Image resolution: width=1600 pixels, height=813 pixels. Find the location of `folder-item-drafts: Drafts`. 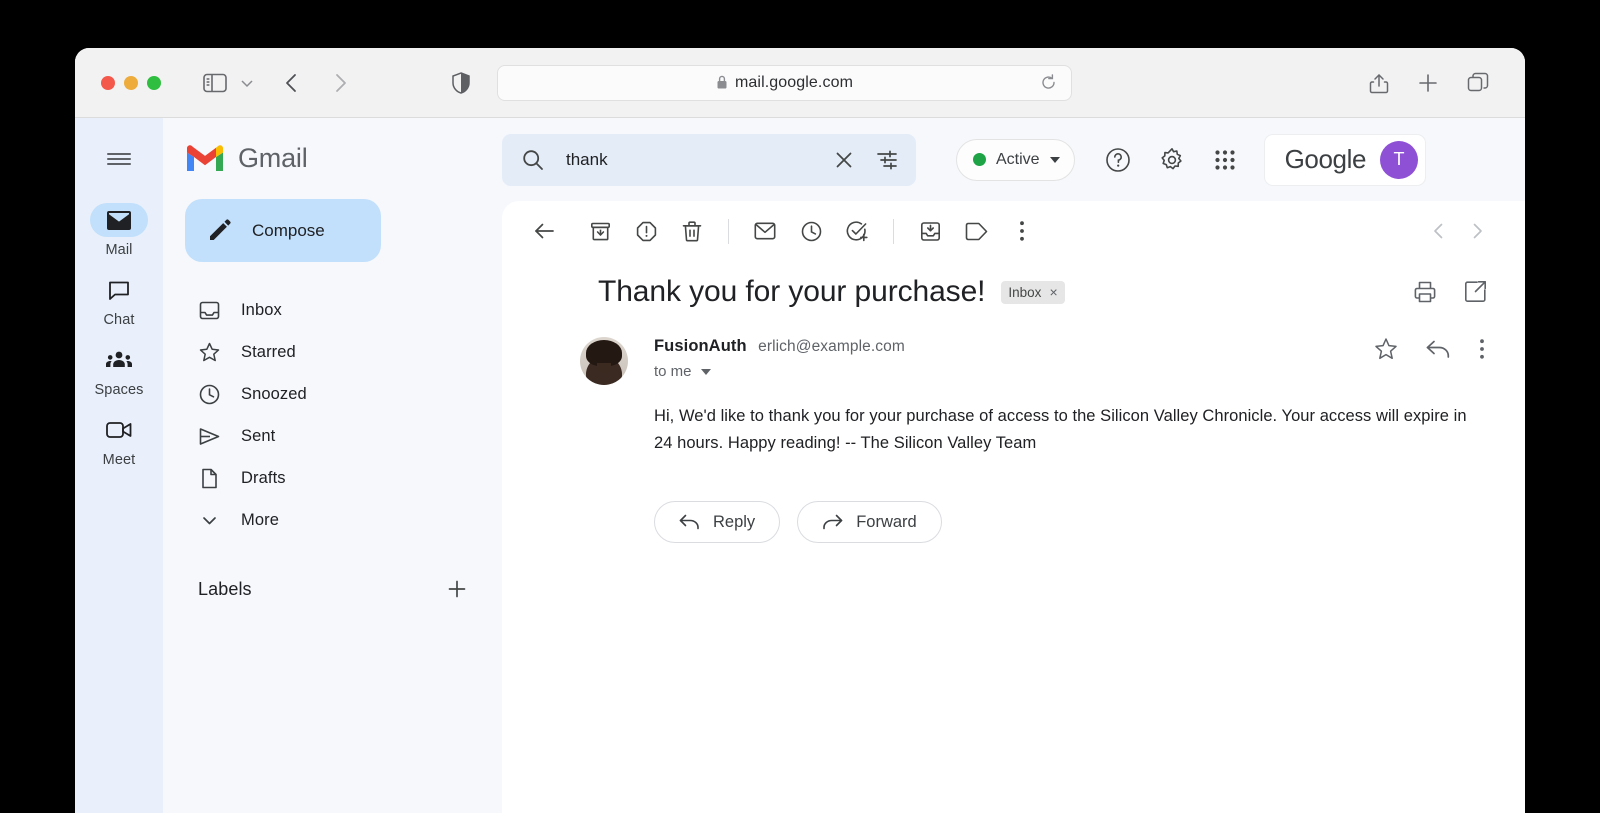

folder-item-drafts: Drafts is located at coordinates (331, 478).